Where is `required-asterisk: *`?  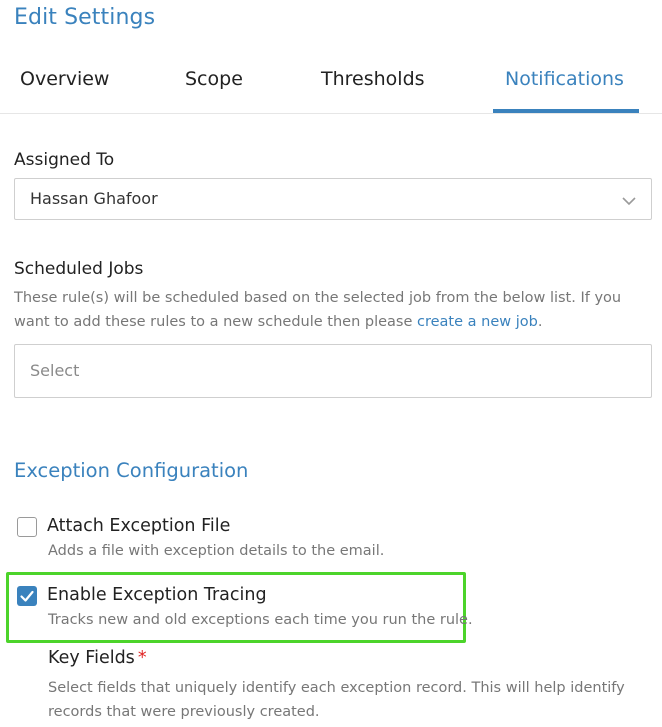
required-asterisk: * is located at coordinates (142, 658).